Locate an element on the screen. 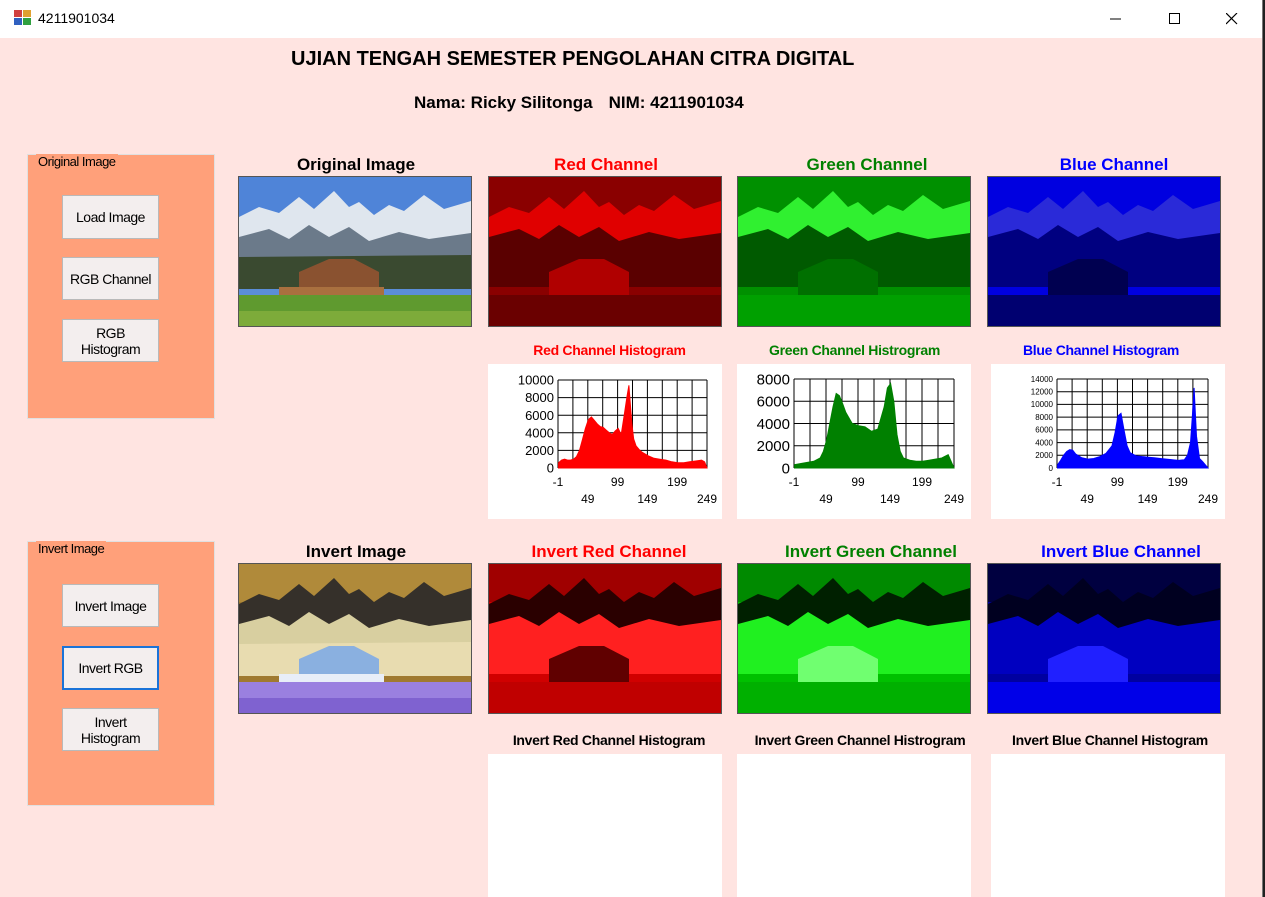 The image size is (1265, 897). blue-channel-image is located at coordinates (1104, 251).